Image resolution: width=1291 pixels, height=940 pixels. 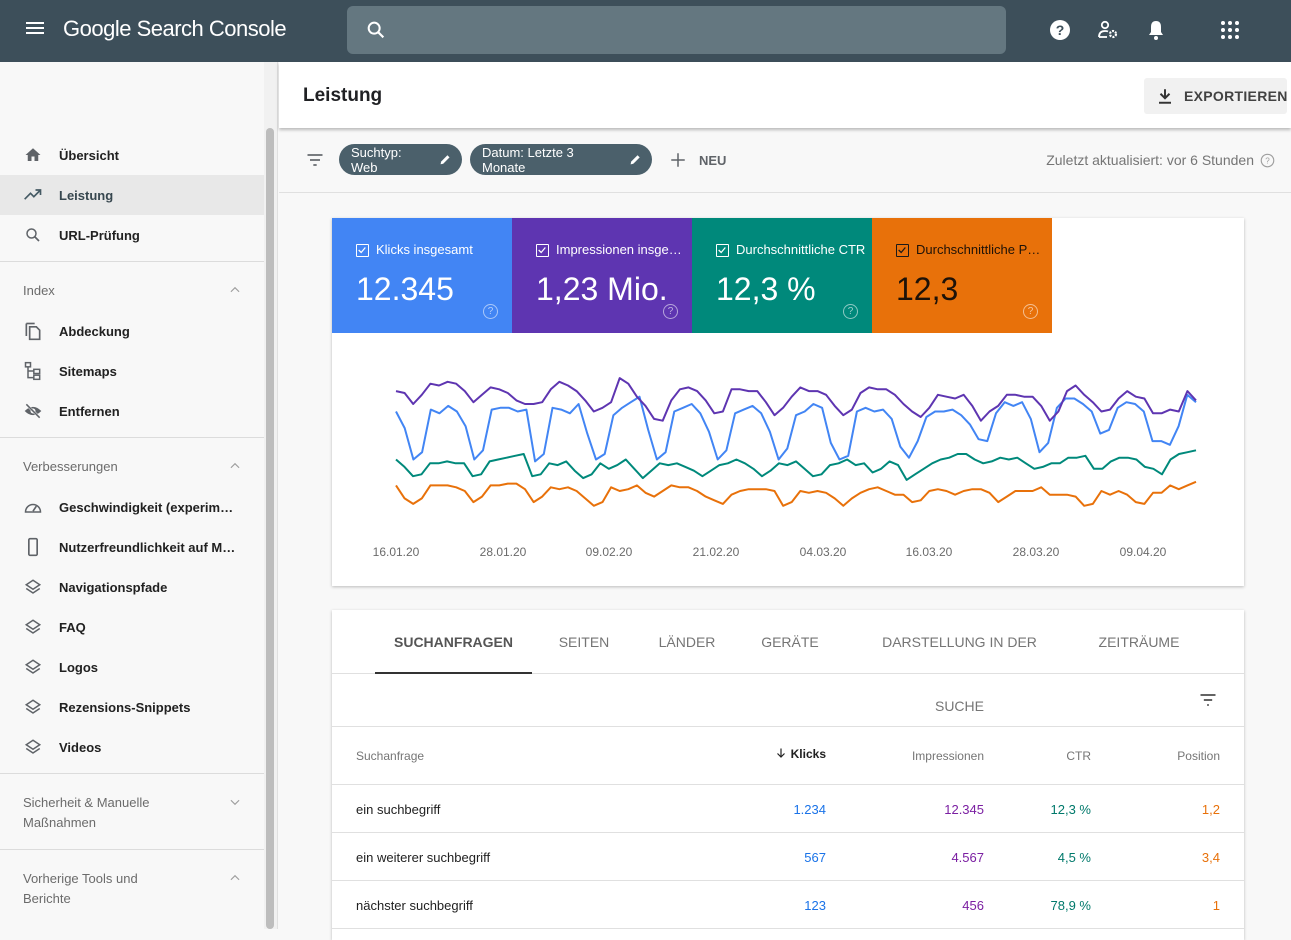 I want to click on sidebar-item-label: Navigationspfade, so click(x=113, y=587).